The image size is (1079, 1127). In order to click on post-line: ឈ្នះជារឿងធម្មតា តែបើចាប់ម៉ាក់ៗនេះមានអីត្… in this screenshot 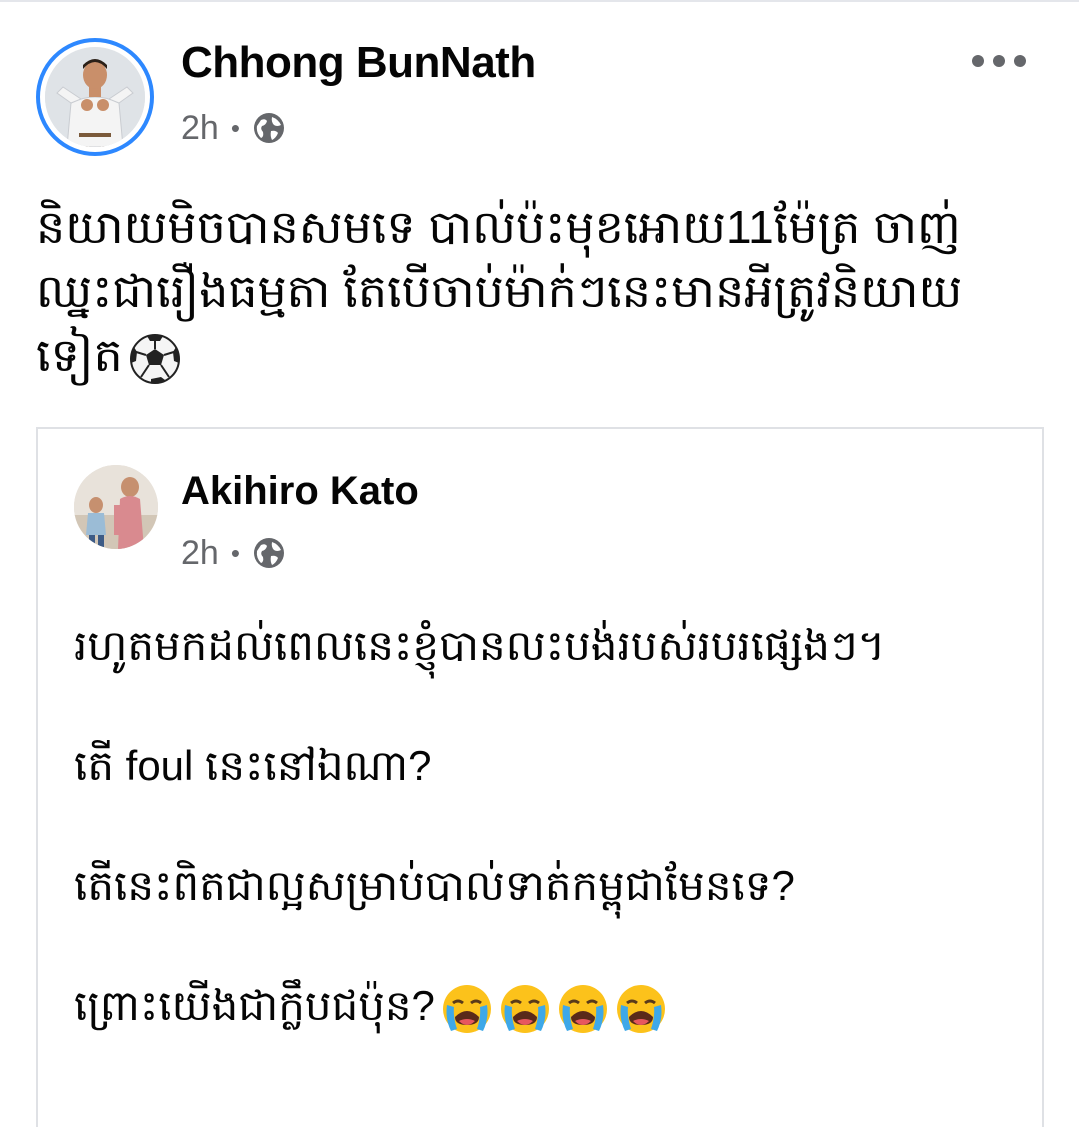, I will do `click(499, 291)`.